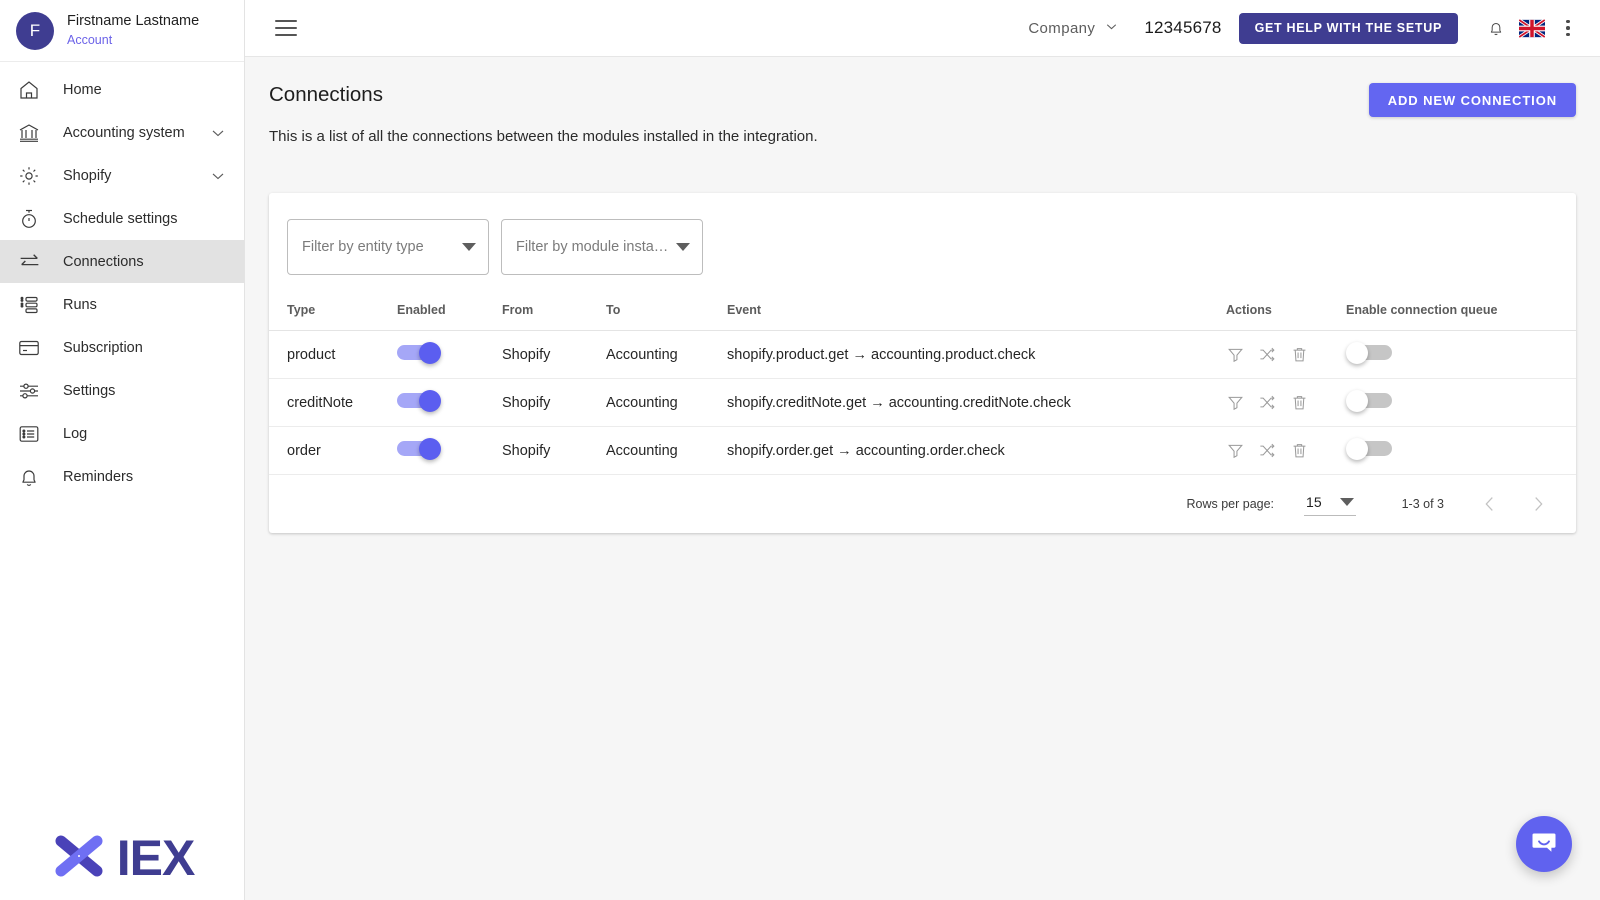  What do you see at coordinates (666, 310) in the screenshot?
I see `column-header-to: To` at bounding box center [666, 310].